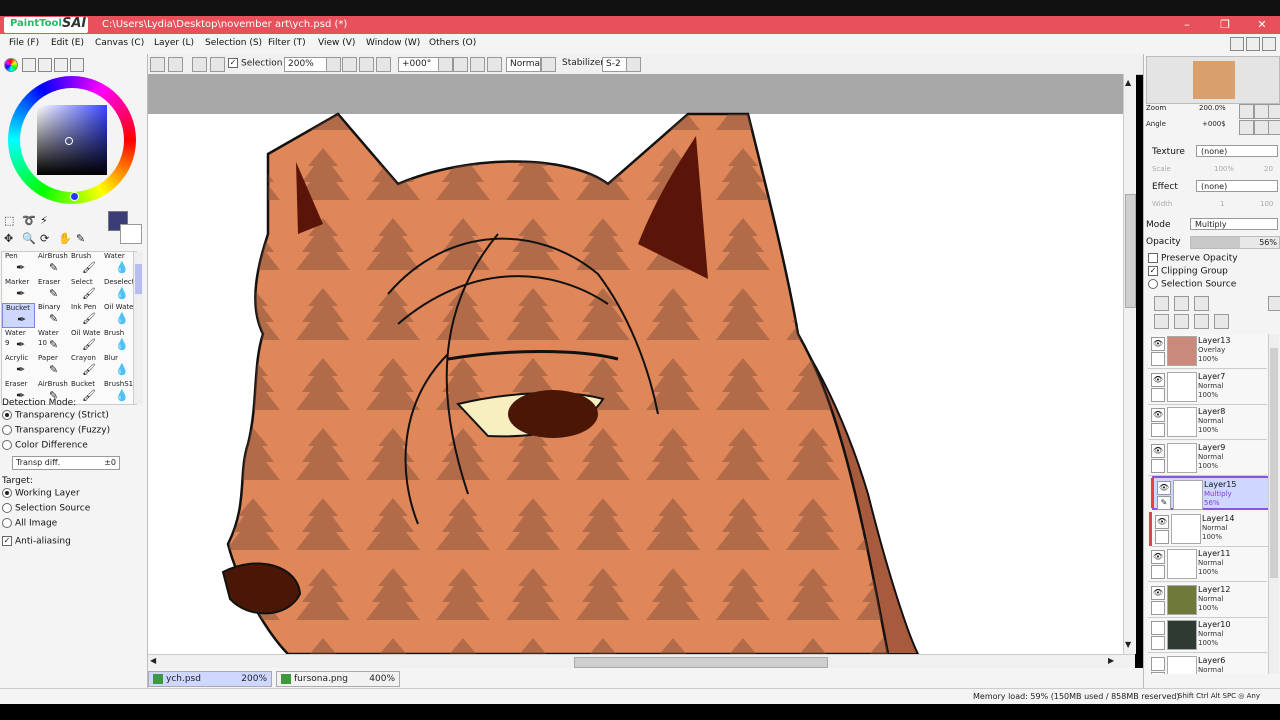  What do you see at coordinates (1207, 351) in the screenshot?
I see `layer-row: 👁 Layer13 Overlay 100%` at bounding box center [1207, 351].